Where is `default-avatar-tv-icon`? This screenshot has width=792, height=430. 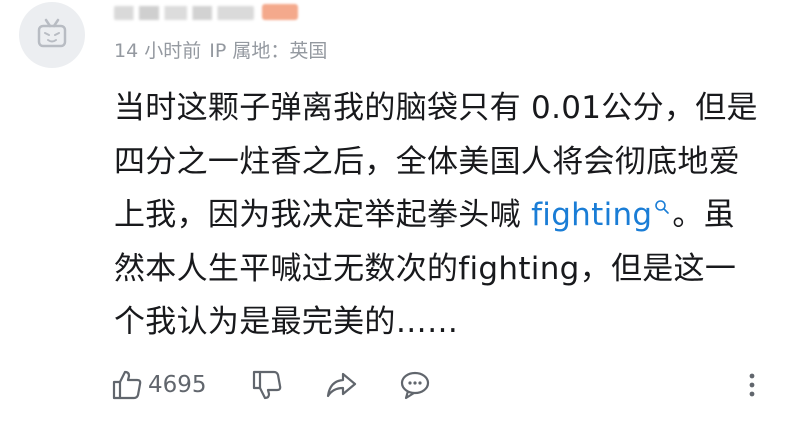 default-avatar-tv-icon is located at coordinates (52, 33).